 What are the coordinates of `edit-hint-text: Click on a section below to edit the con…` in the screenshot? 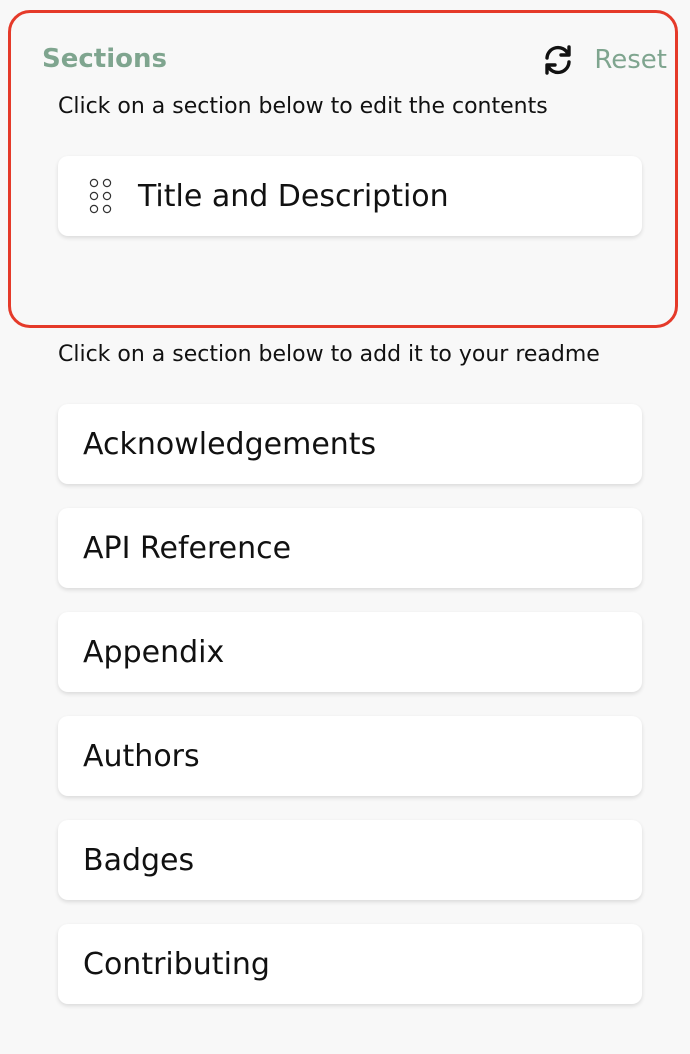 It's located at (303, 106).